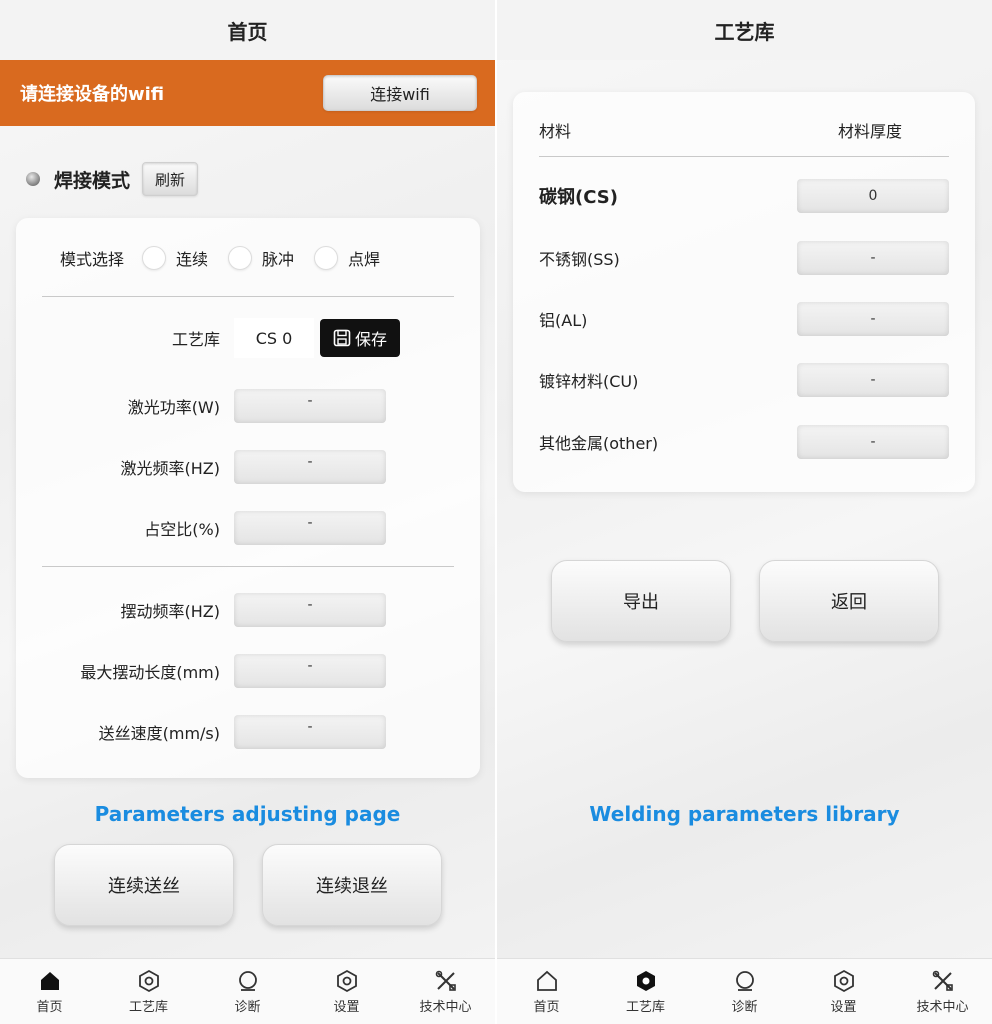 The height and width of the screenshot is (1024, 992). I want to click on duty-cycle-input: -, so click(310, 528).